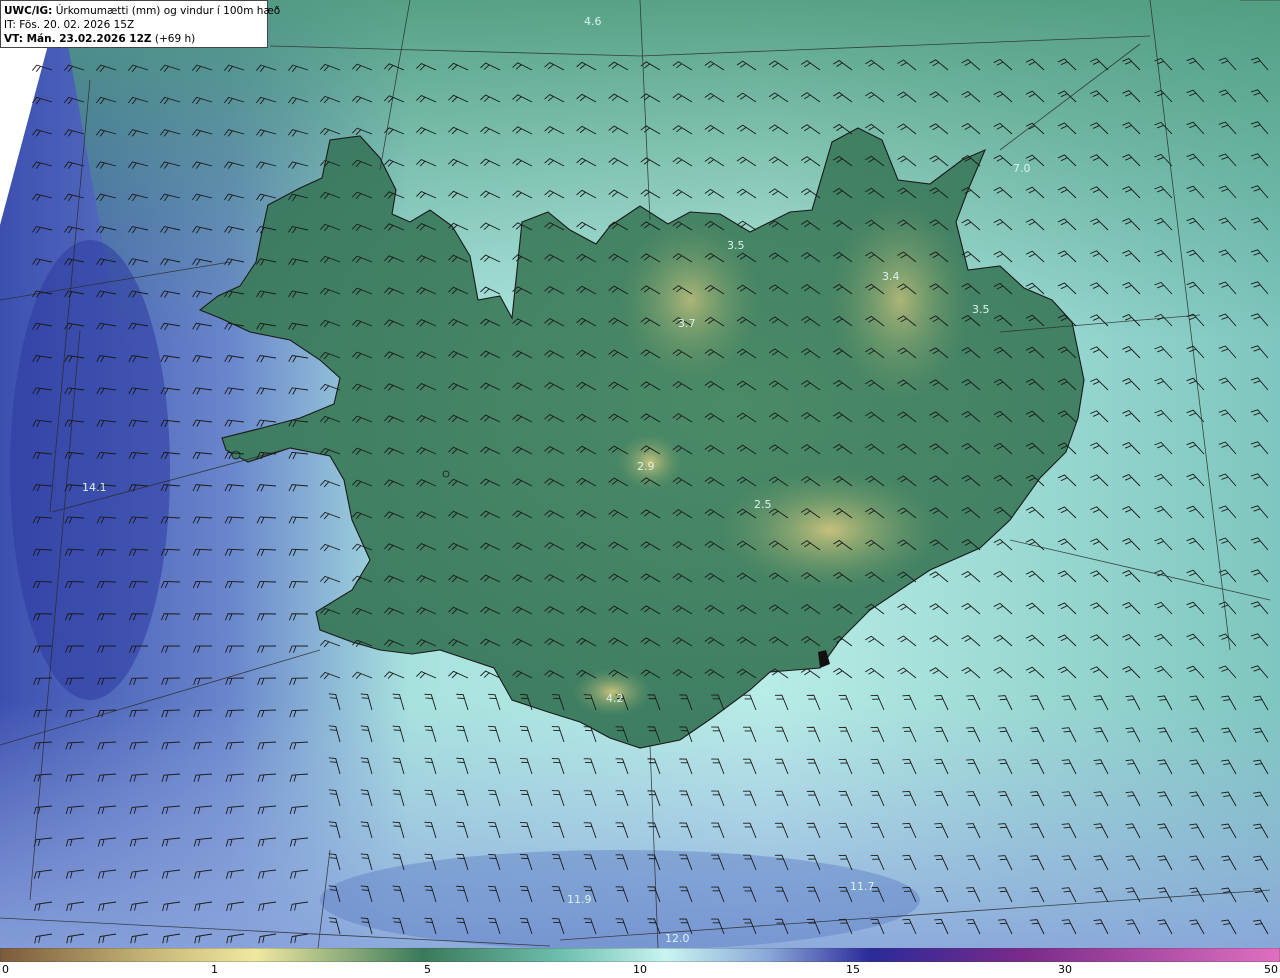 The height and width of the screenshot is (978, 1280). What do you see at coordinates (853, 969) in the screenshot?
I see `colorbar-tick: 15` at bounding box center [853, 969].